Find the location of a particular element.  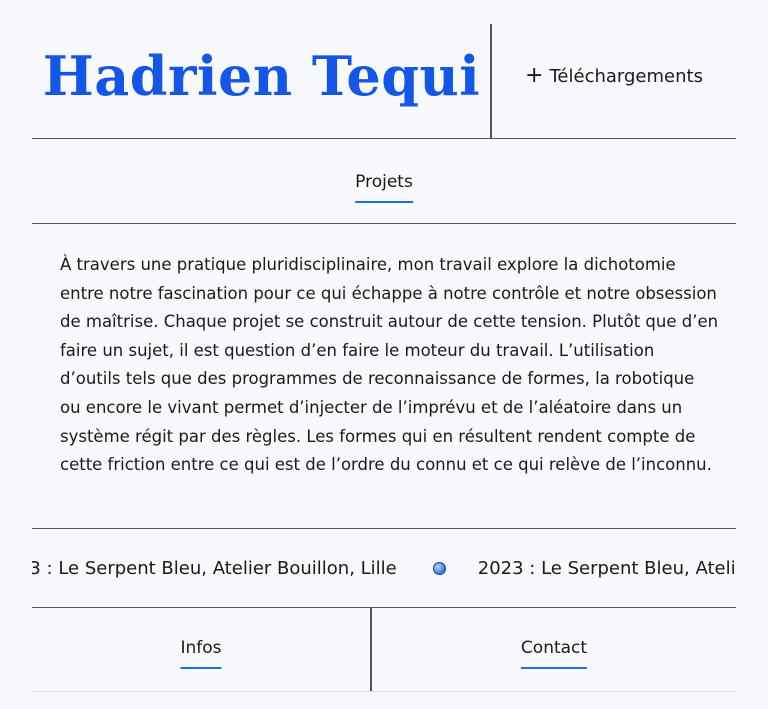

infos-link: Infos is located at coordinates (200, 651).